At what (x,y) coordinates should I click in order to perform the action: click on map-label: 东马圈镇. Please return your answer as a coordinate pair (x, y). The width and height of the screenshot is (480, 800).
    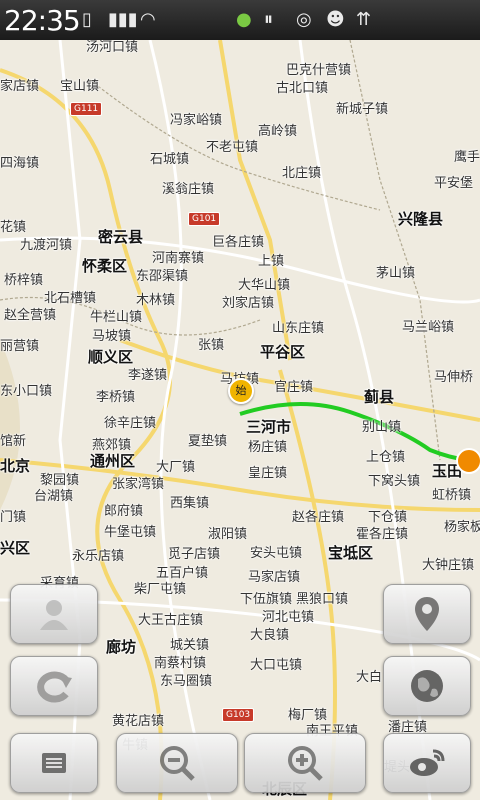
    Looking at the image, I should click on (186, 681).